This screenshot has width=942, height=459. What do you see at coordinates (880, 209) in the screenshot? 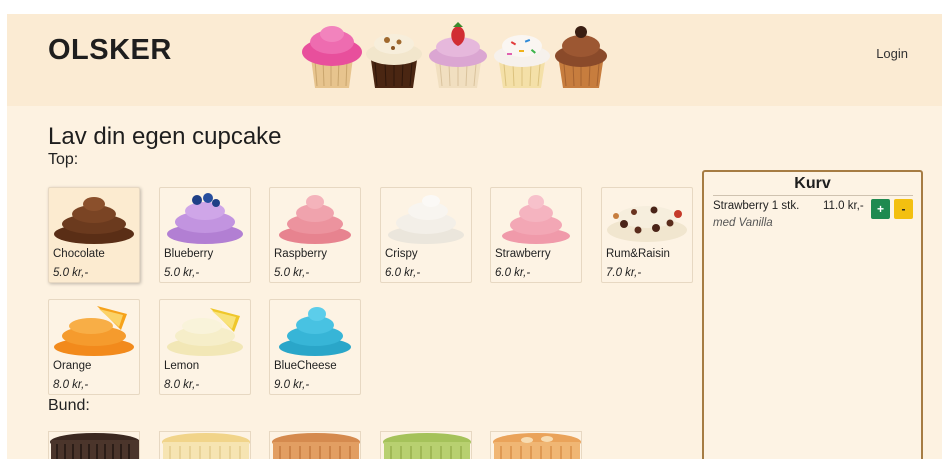
I see `increase-quantity-button: +` at bounding box center [880, 209].